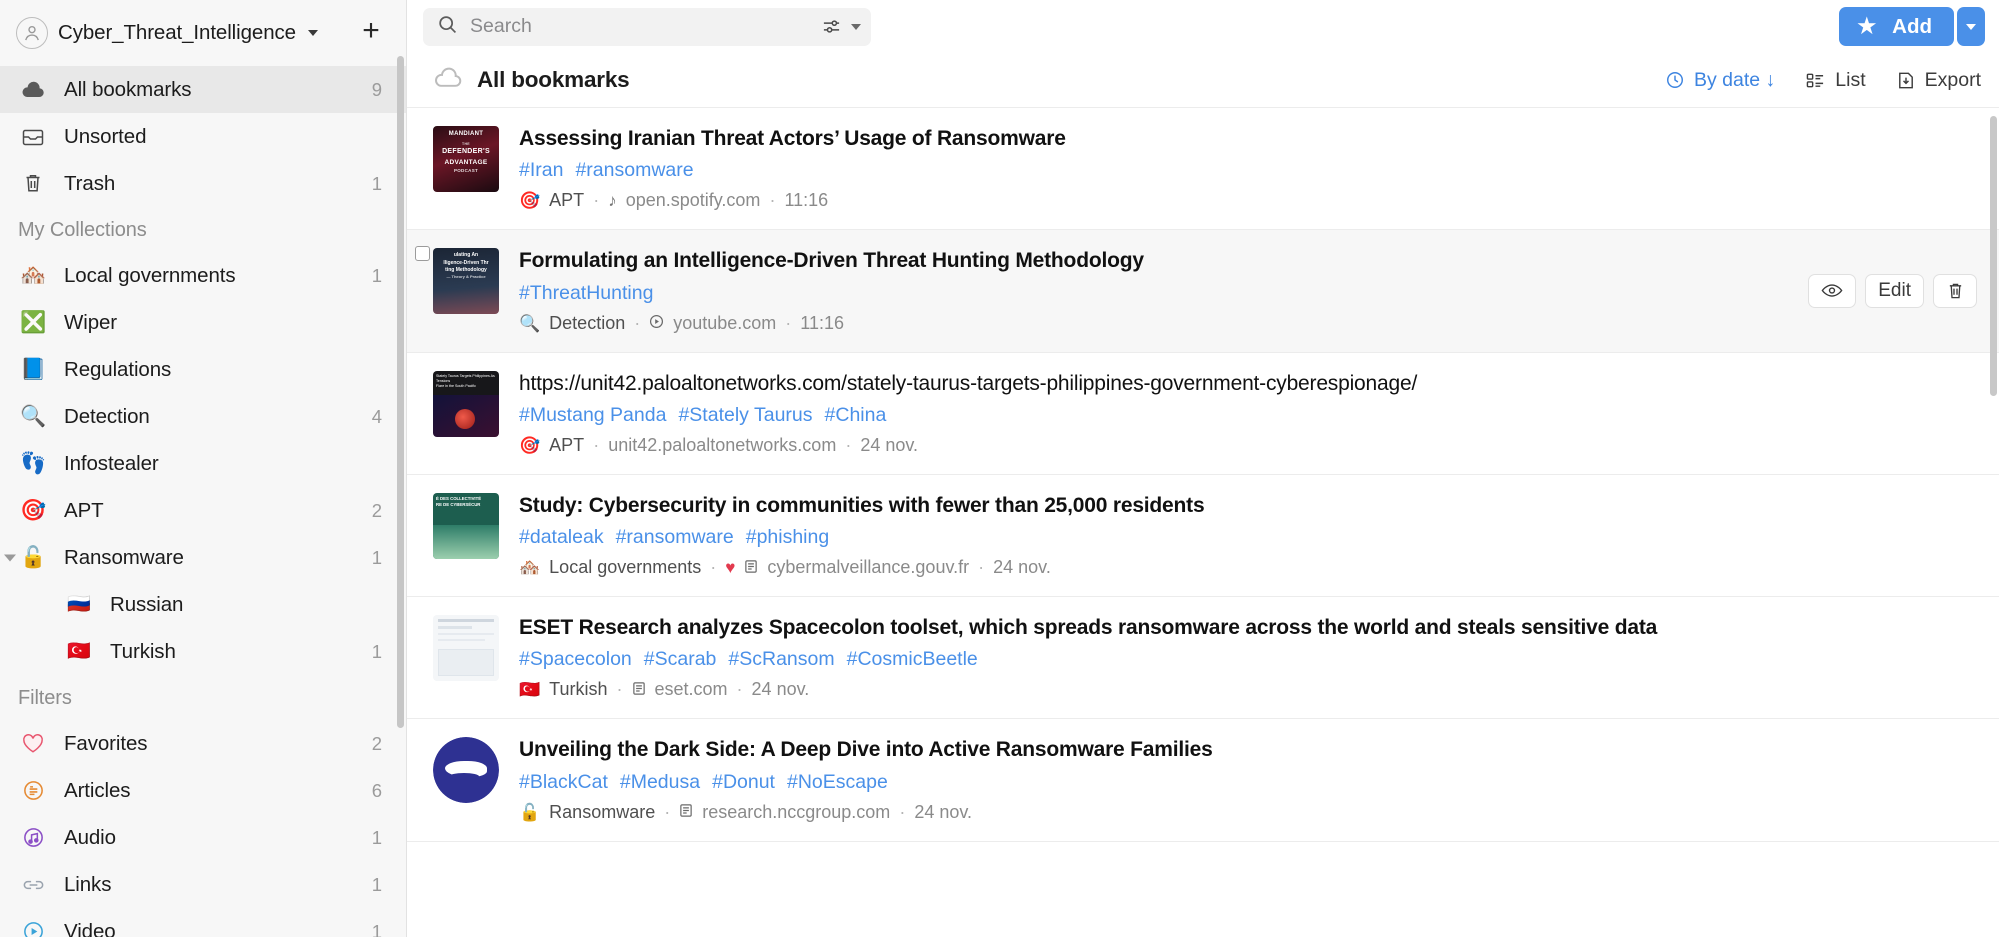  What do you see at coordinates (693, 200) in the screenshot?
I see `bookmark-domain: open.spotify.com` at bounding box center [693, 200].